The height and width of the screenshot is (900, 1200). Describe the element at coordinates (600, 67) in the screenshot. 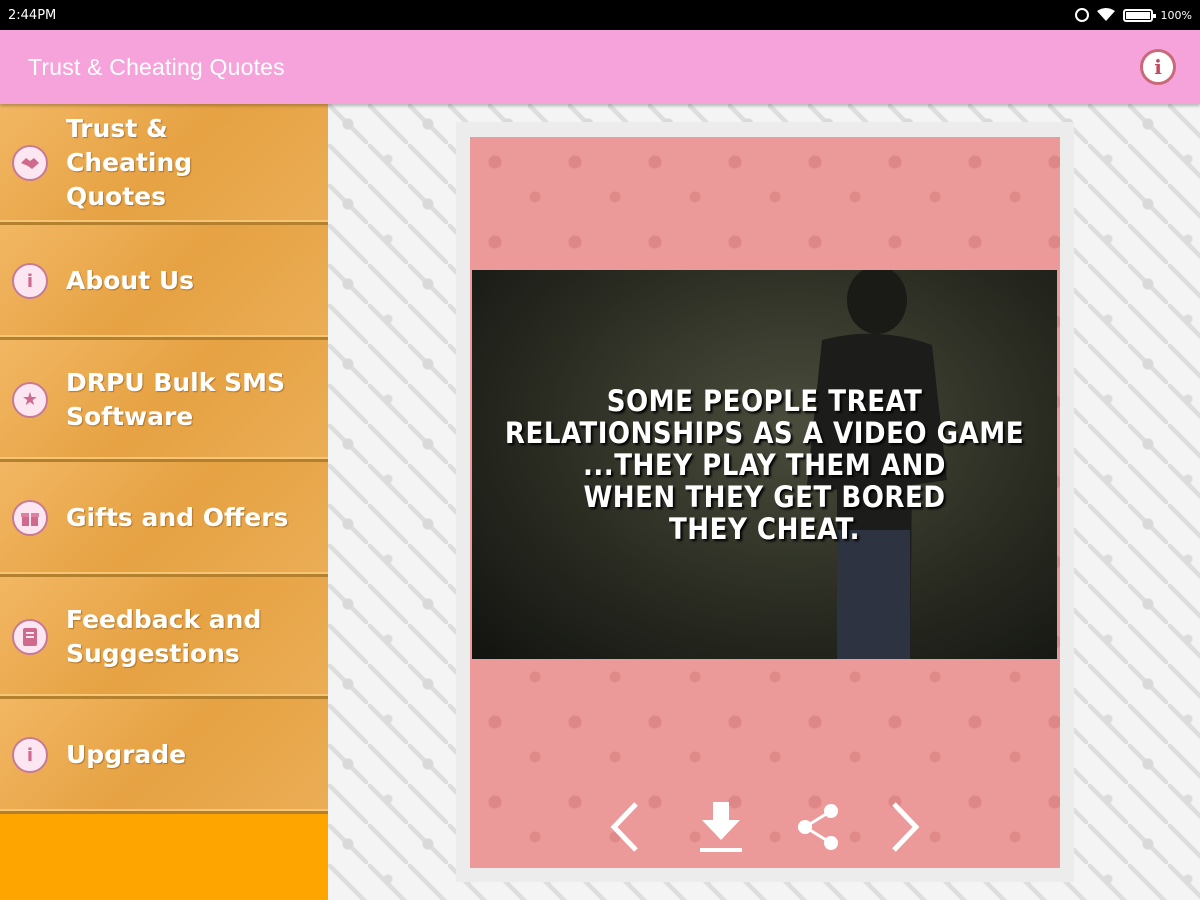

I see `action-bar: Trust & Cheating Quotes i` at that location.